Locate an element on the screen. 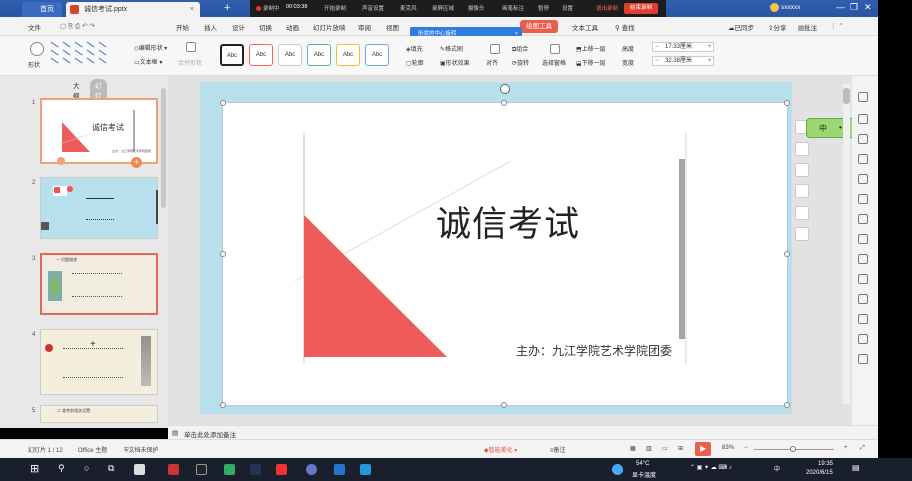 Image resolution: width=912 pixels, height=481 pixels. shape-effect-button: ▣形状效果 is located at coordinates (455, 62).